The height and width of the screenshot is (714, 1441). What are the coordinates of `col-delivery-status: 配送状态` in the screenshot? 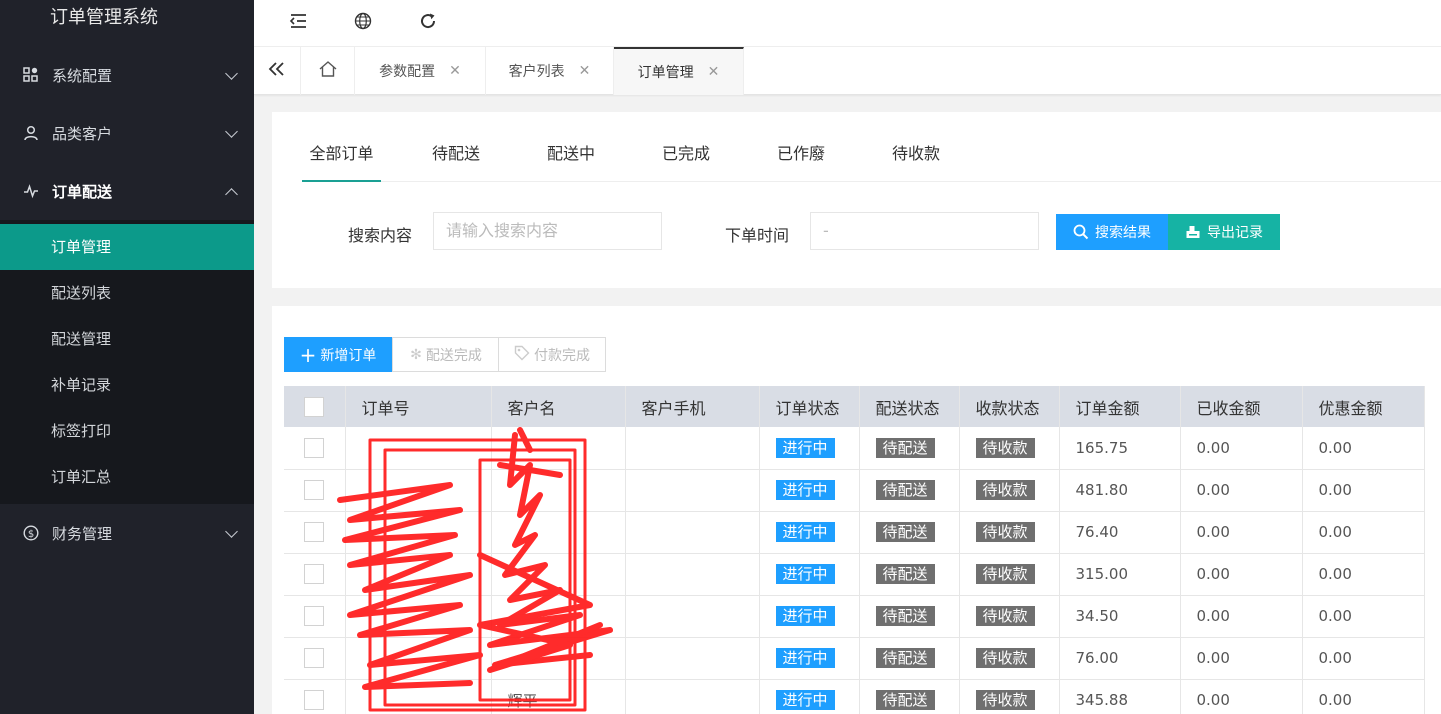 It's located at (909, 406).